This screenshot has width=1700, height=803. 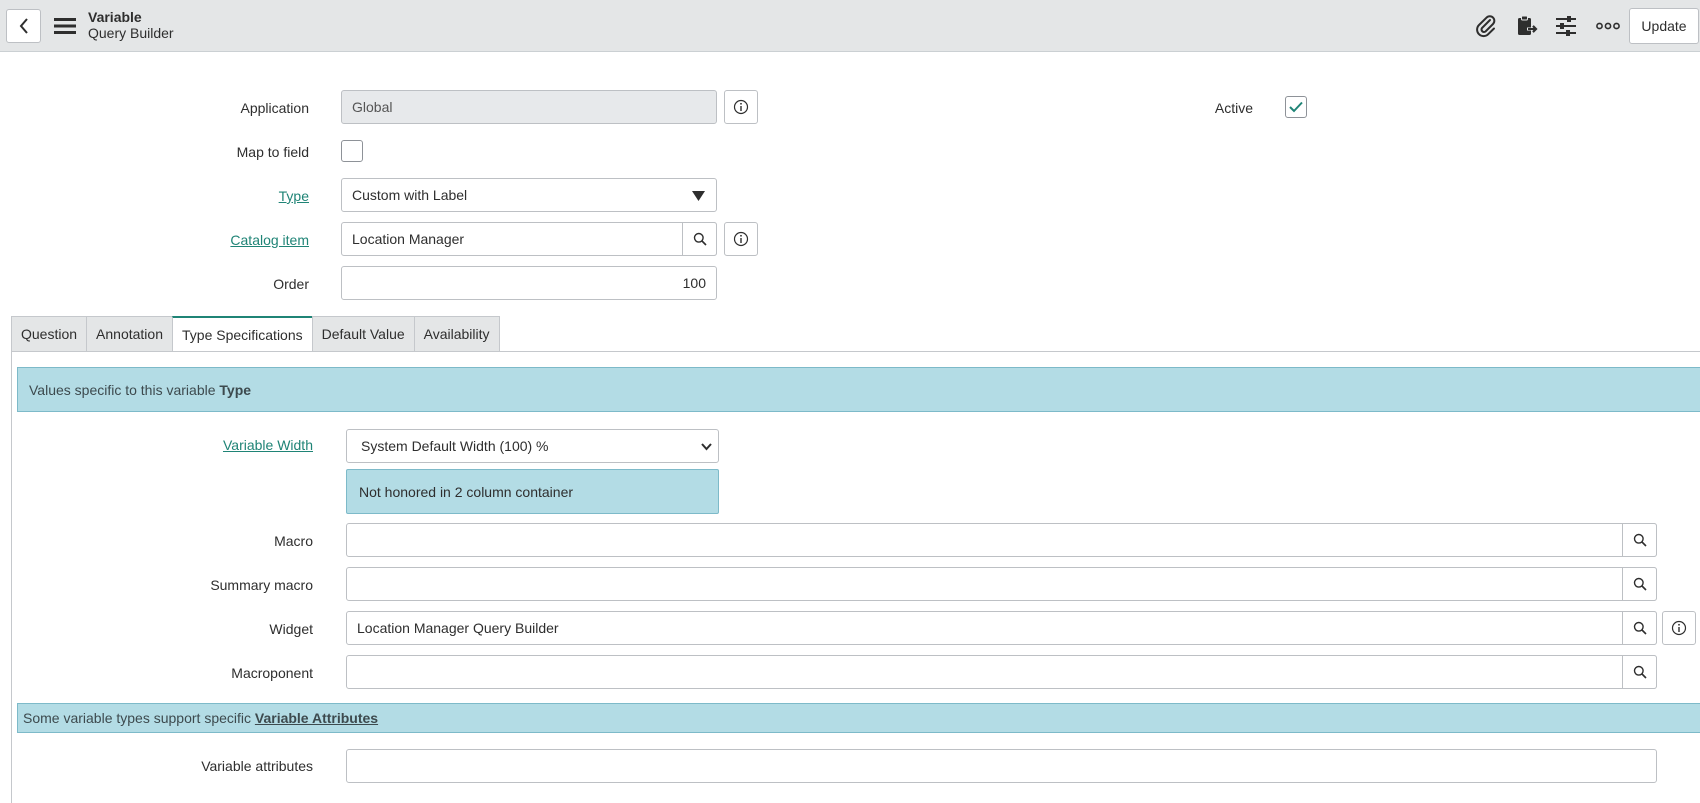 I want to click on tab-question: Question, so click(x=49, y=334).